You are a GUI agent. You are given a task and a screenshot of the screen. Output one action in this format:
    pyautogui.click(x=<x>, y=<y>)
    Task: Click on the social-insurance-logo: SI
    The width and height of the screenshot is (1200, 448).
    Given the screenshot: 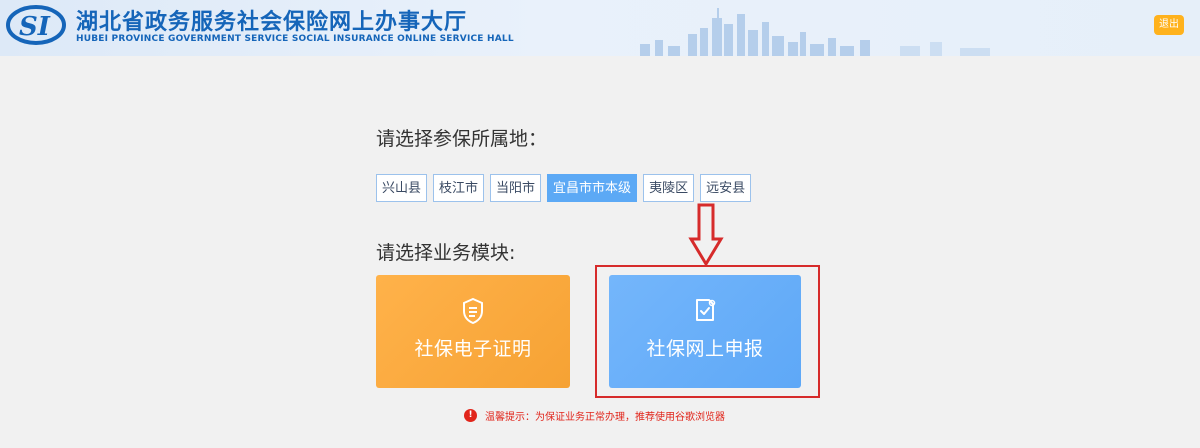 What is the action you would take?
    pyautogui.click(x=36, y=25)
    